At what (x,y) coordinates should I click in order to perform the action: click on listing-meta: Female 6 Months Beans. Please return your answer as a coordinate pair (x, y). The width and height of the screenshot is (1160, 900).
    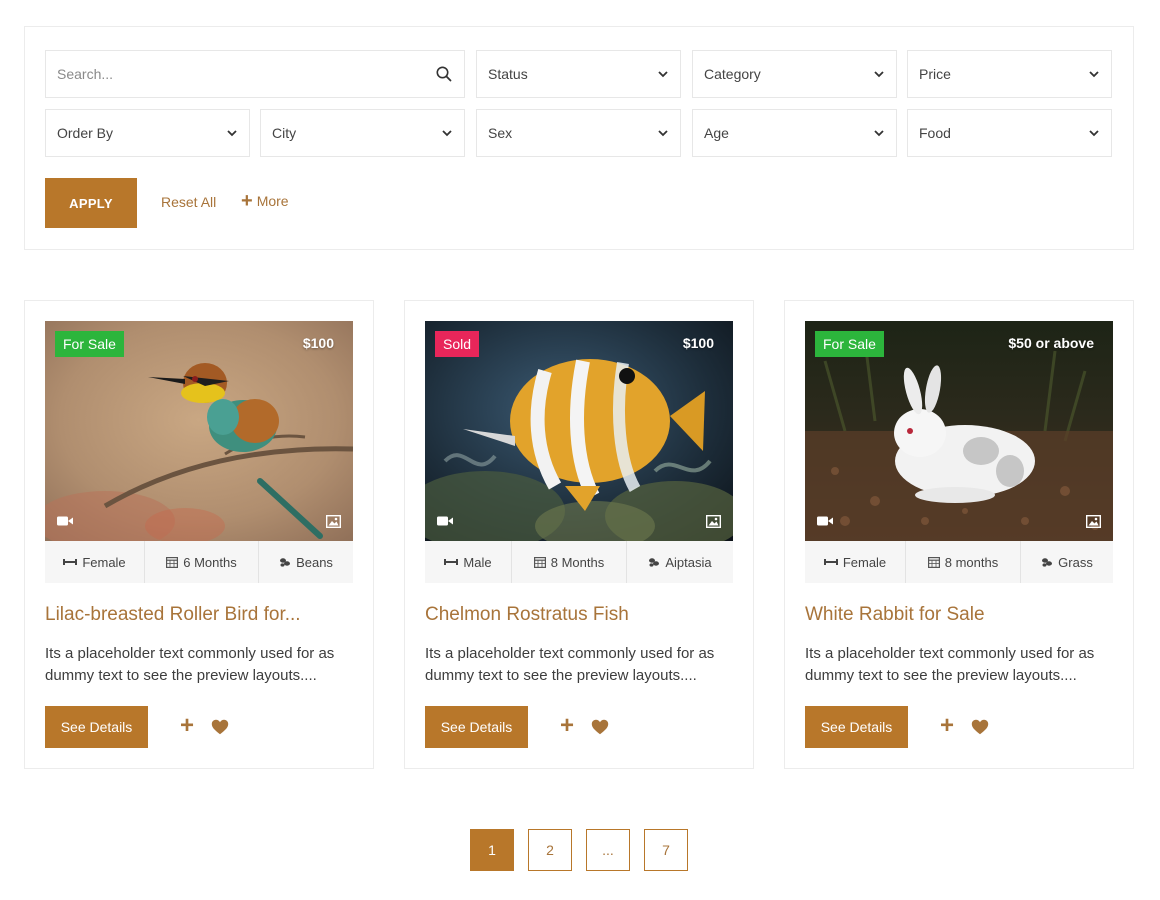
    Looking at the image, I should click on (199, 562).